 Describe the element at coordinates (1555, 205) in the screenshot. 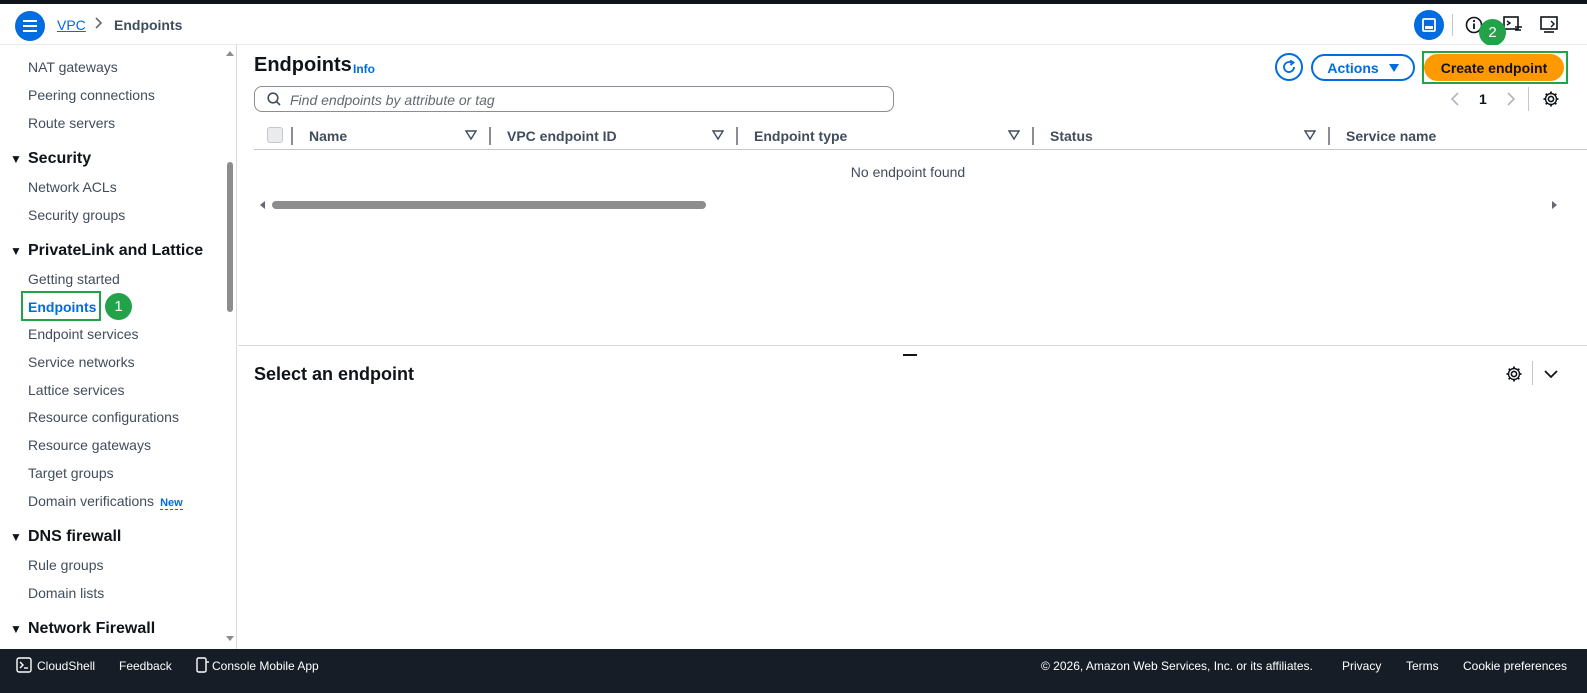

I see `scroll-right-arrow-icon` at that location.